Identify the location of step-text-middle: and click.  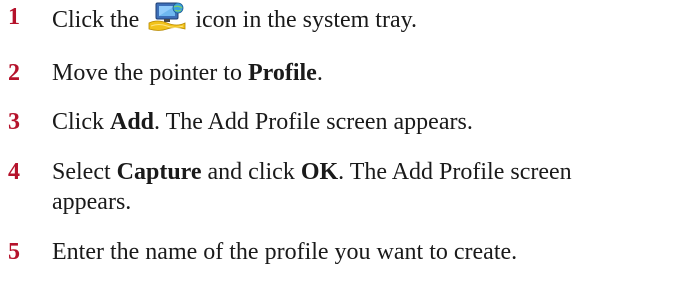
(251, 172).